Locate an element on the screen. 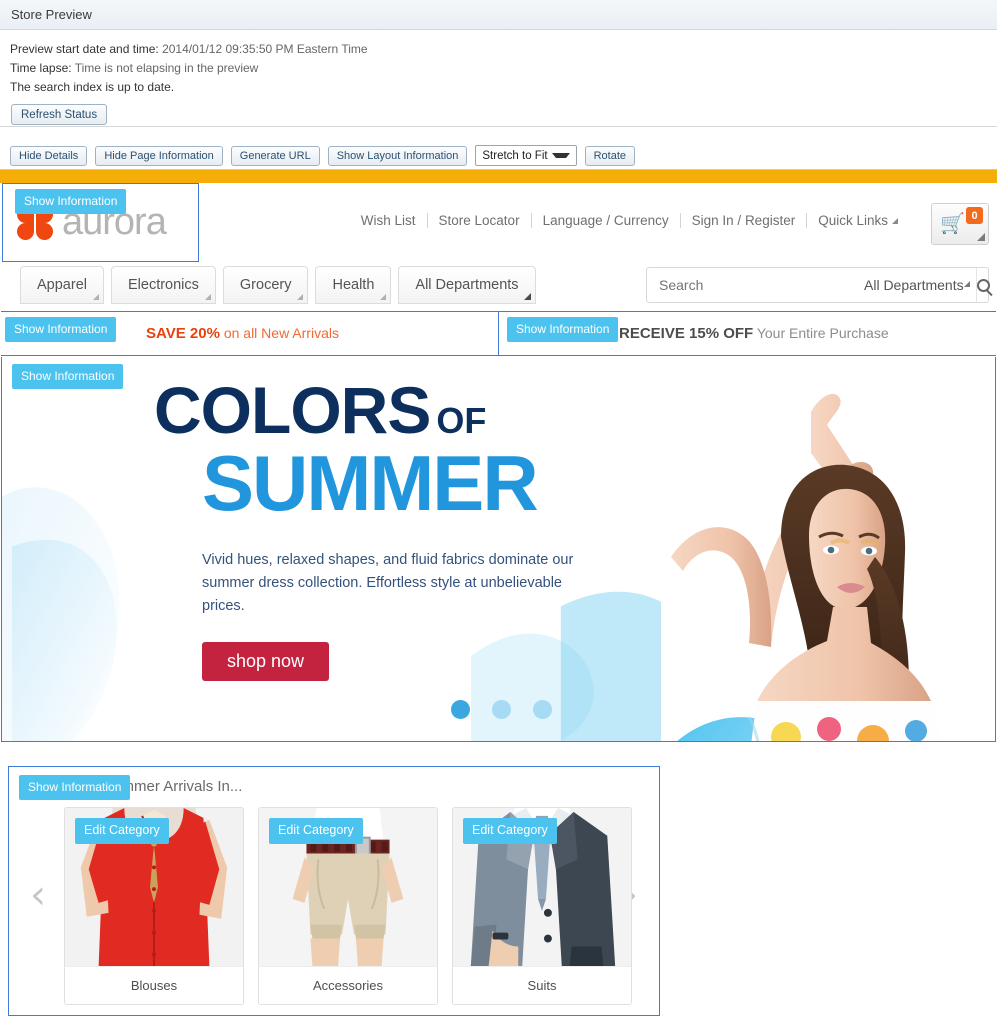 Image resolution: width=997 pixels, height=1016 pixels. dept-tab-label: Grocery is located at coordinates (265, 285).